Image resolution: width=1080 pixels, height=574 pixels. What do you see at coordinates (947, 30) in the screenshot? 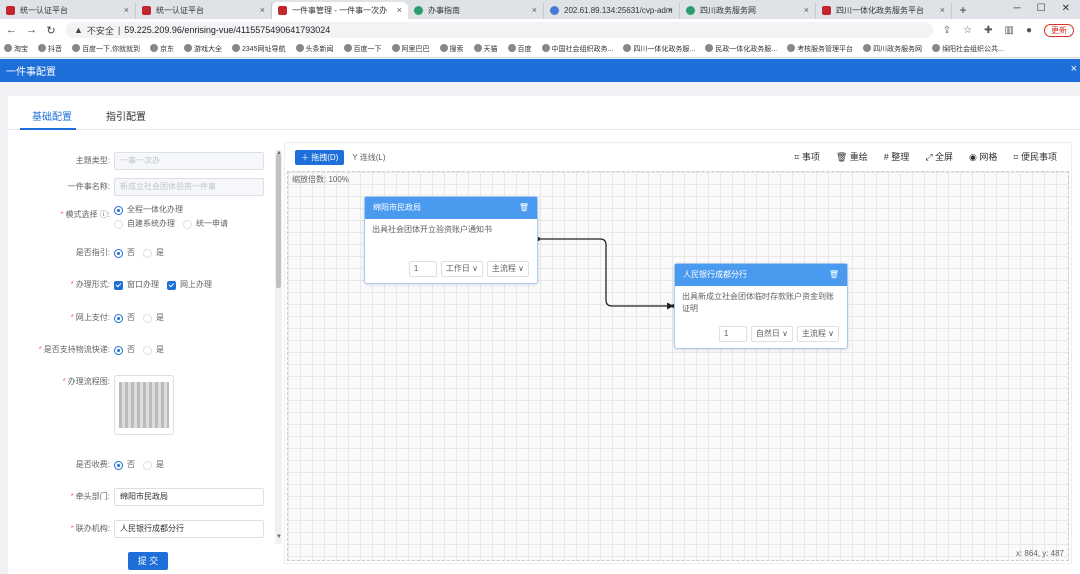
I see `share-icon: ⇪` at bounding box center [947, 30].